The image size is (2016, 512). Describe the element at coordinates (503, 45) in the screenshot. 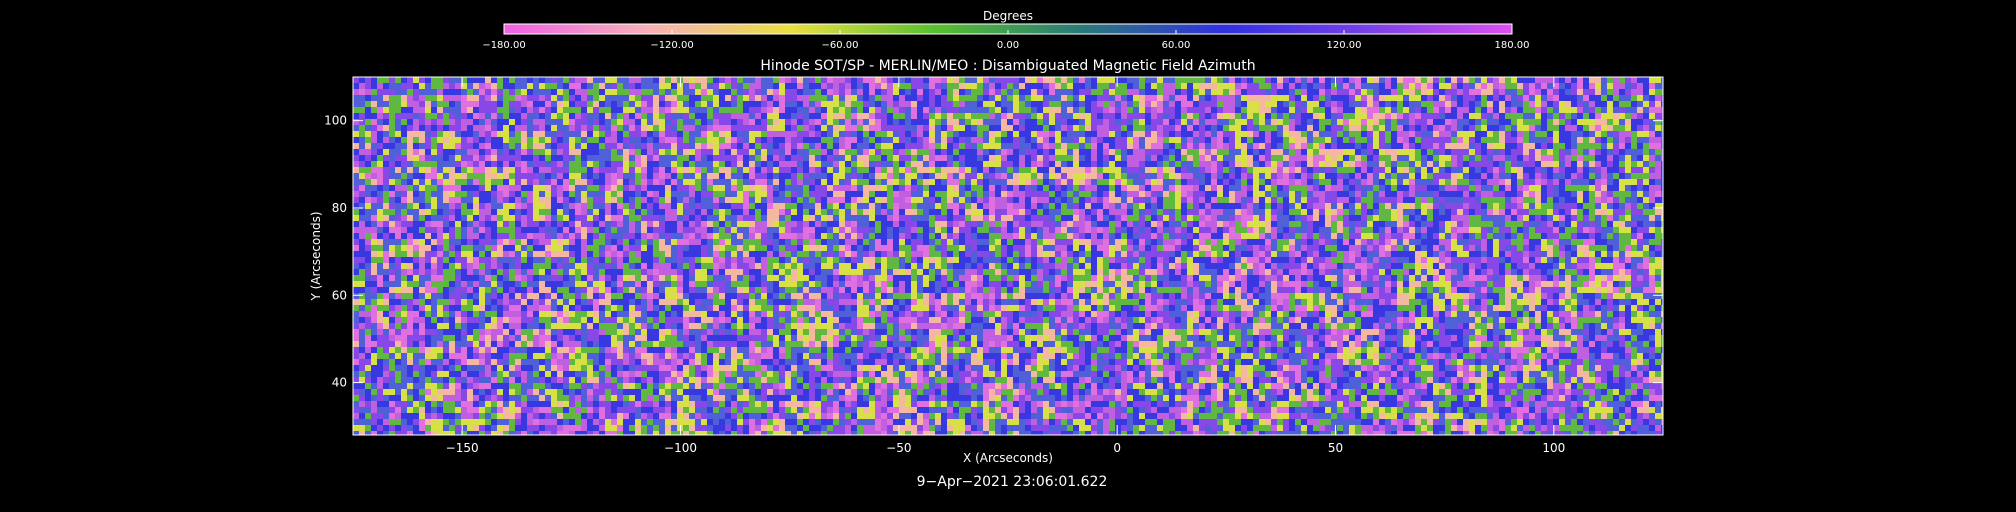

I see `colorbar-tick-label: −180.00` at that location.